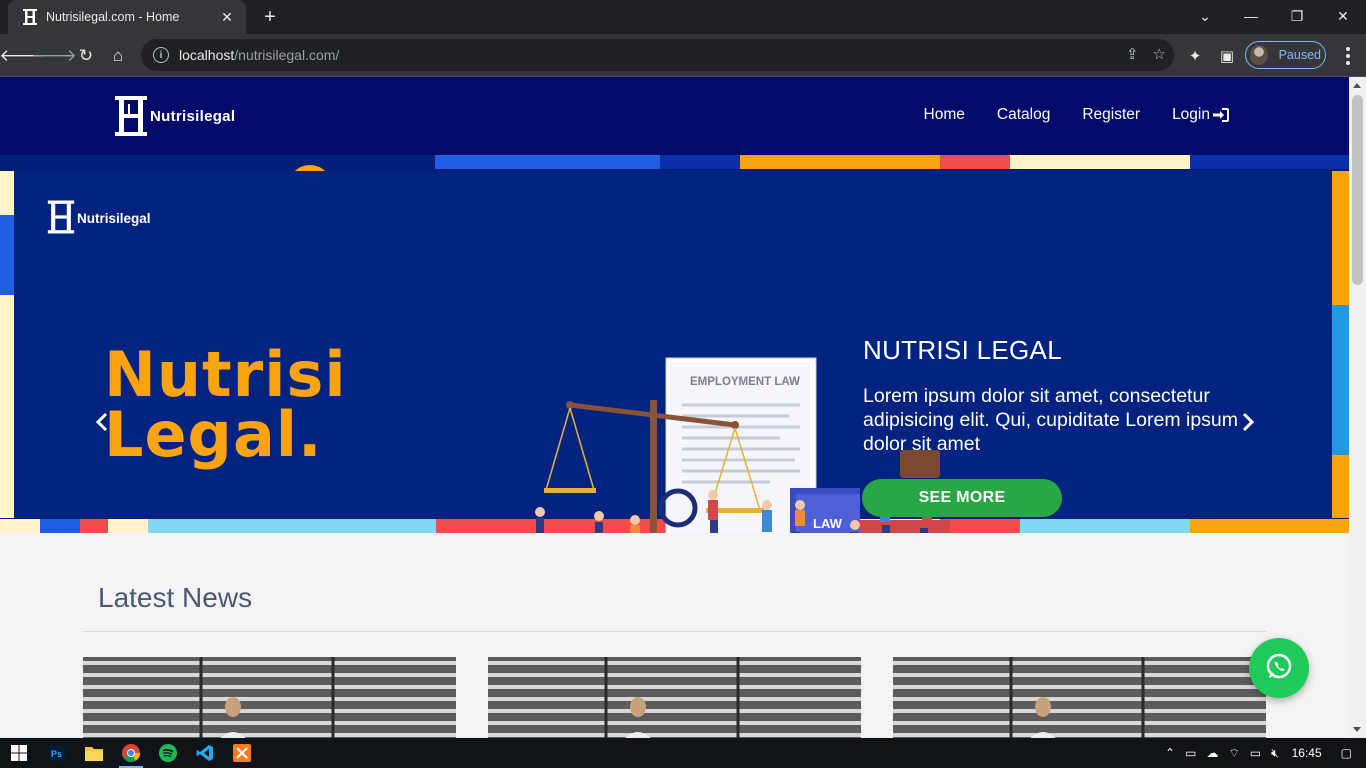 This screenshot has height=768, width=1366. I want to click on whatsapp-chat-button, so click(1279, 668).